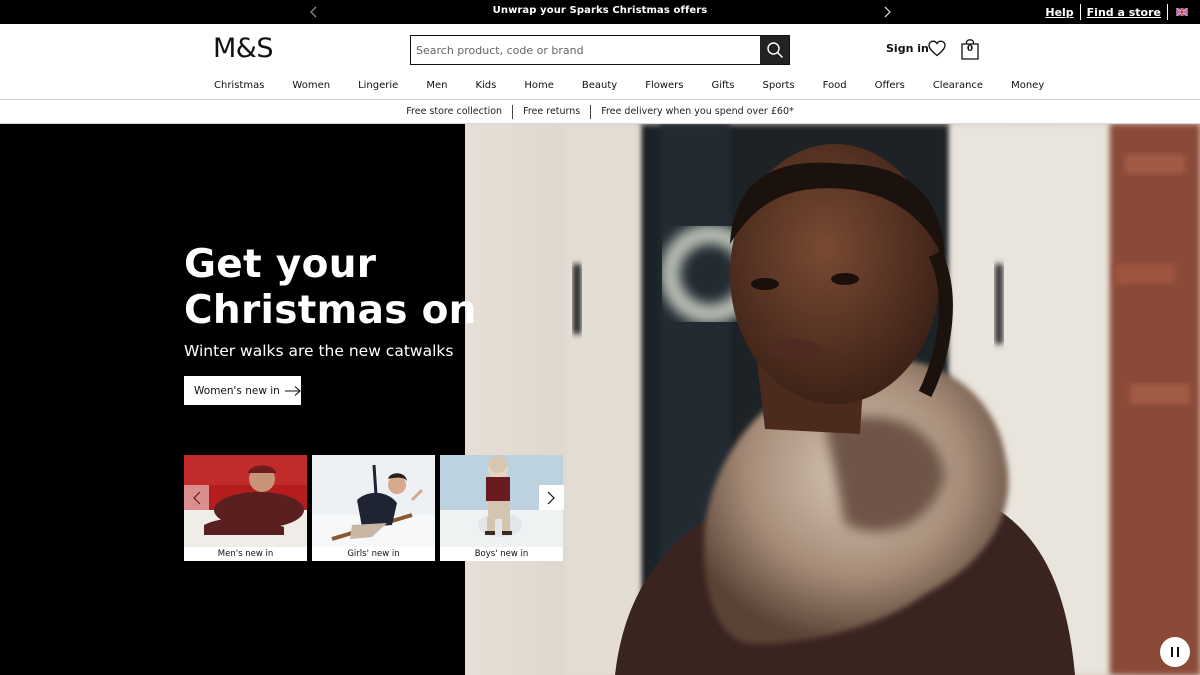 This screenshot has height=675, width=1200. Describe the element at coordinates (378, 87) in the screenshot. I see `nav-lingerie: Lingerie` at that location.